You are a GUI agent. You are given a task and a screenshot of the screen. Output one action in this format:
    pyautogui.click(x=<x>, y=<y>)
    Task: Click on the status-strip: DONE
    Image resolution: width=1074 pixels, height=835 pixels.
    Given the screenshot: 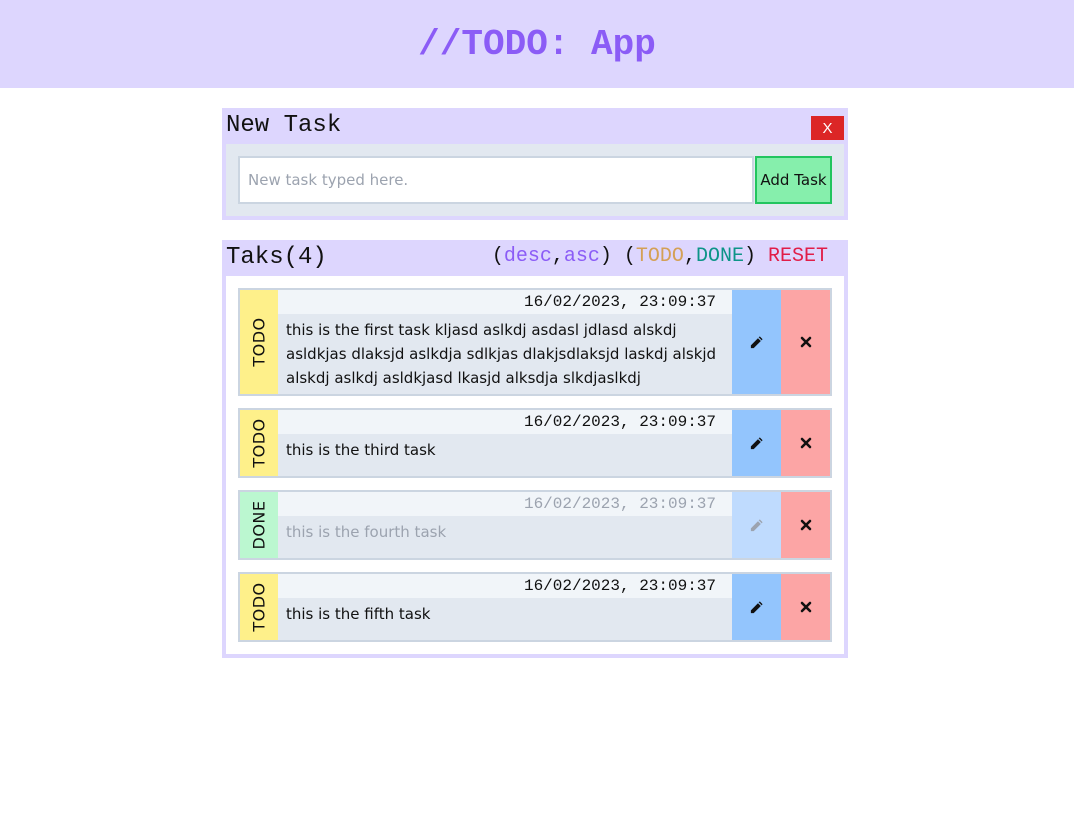 What is the action you would take?
    pyautogui.click(x=259, y=525)
    